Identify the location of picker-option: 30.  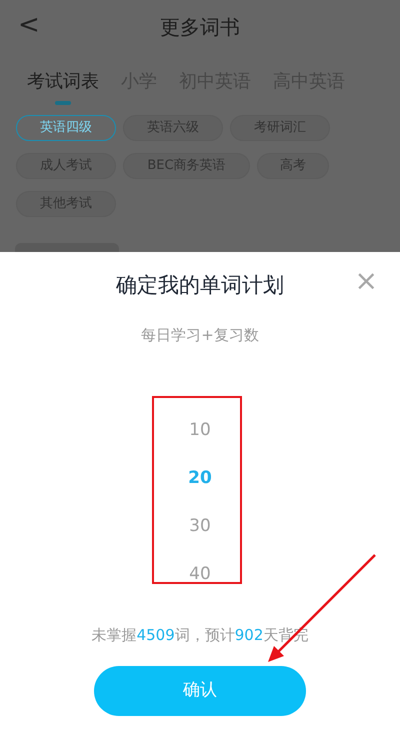
(200, 526).